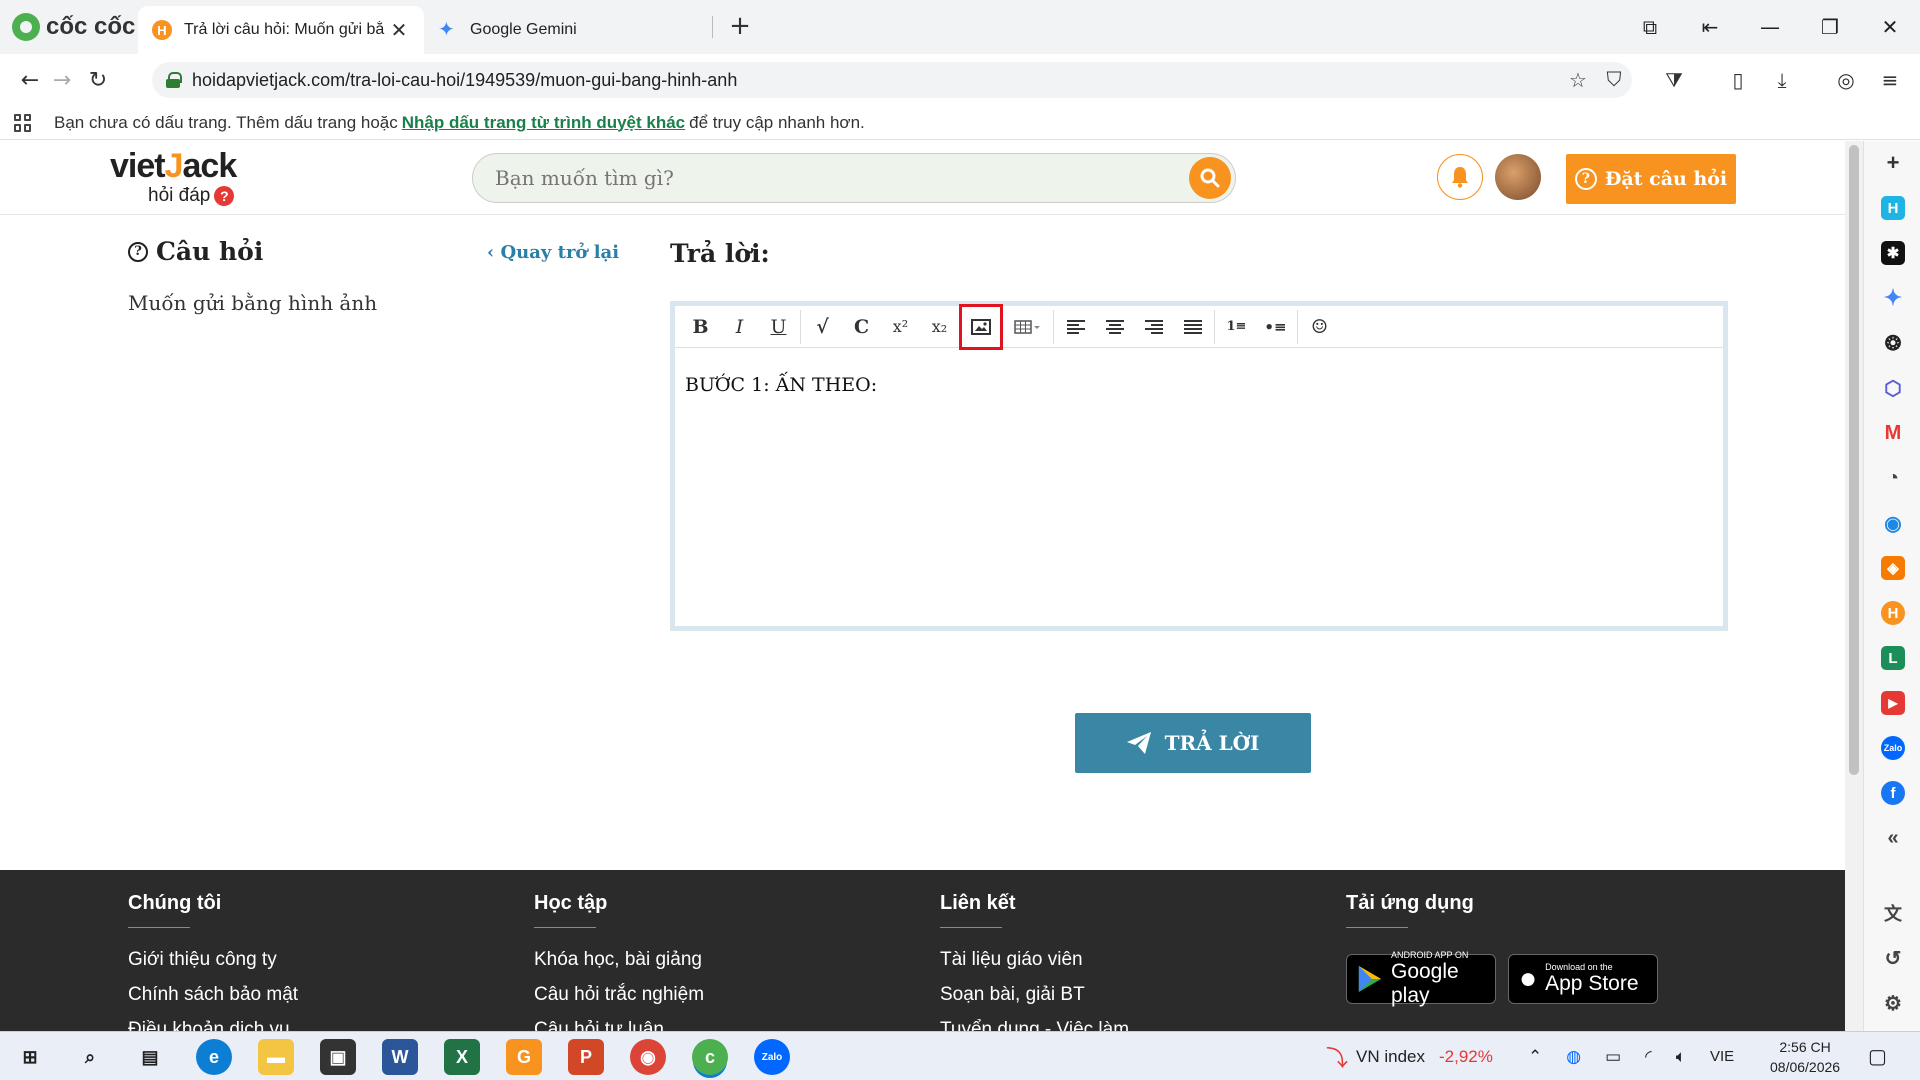  I want to click on subscript-icon: x₂, so click(939, 327).